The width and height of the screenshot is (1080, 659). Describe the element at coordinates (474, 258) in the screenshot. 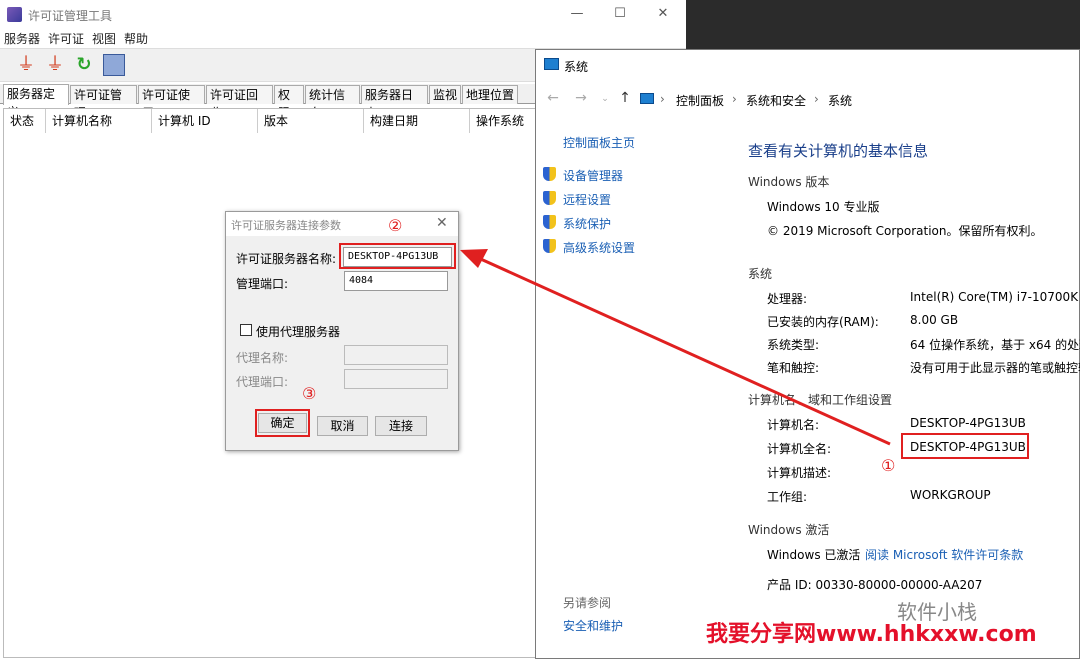

I see `arrow-head` at that location.